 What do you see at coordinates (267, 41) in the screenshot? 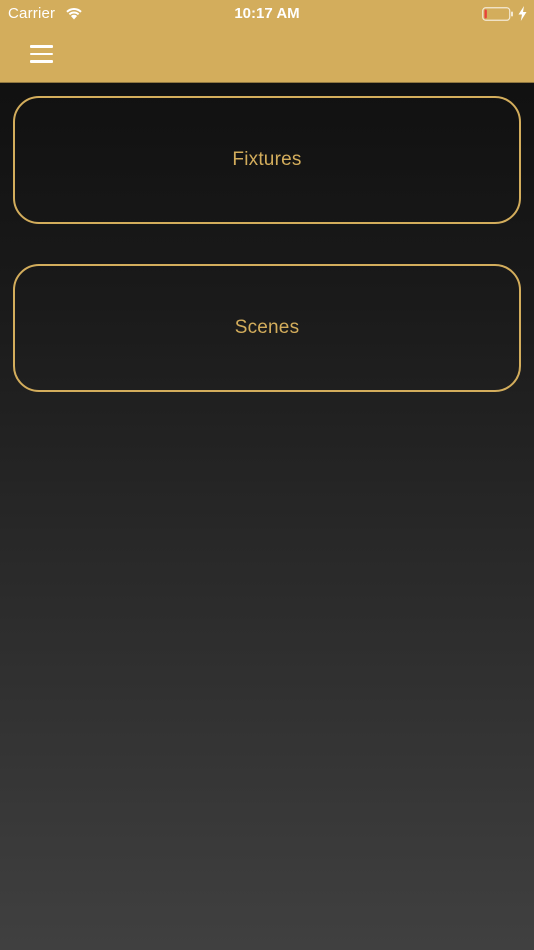
I see `app-header: Carrier 10:17 AM` at bounding box center [267, 41].